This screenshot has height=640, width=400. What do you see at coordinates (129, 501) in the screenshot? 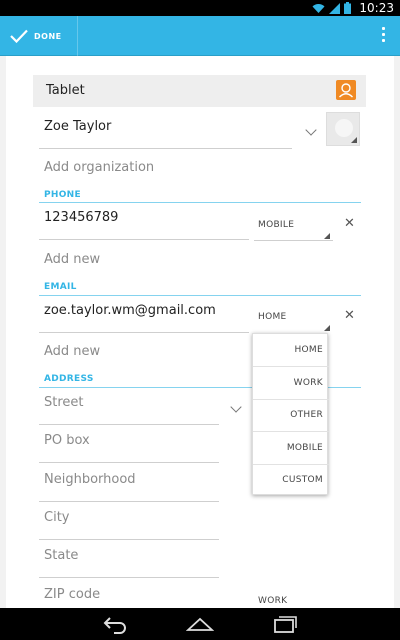
I see `neighborhood-underline` at bounding box center [129, 501].